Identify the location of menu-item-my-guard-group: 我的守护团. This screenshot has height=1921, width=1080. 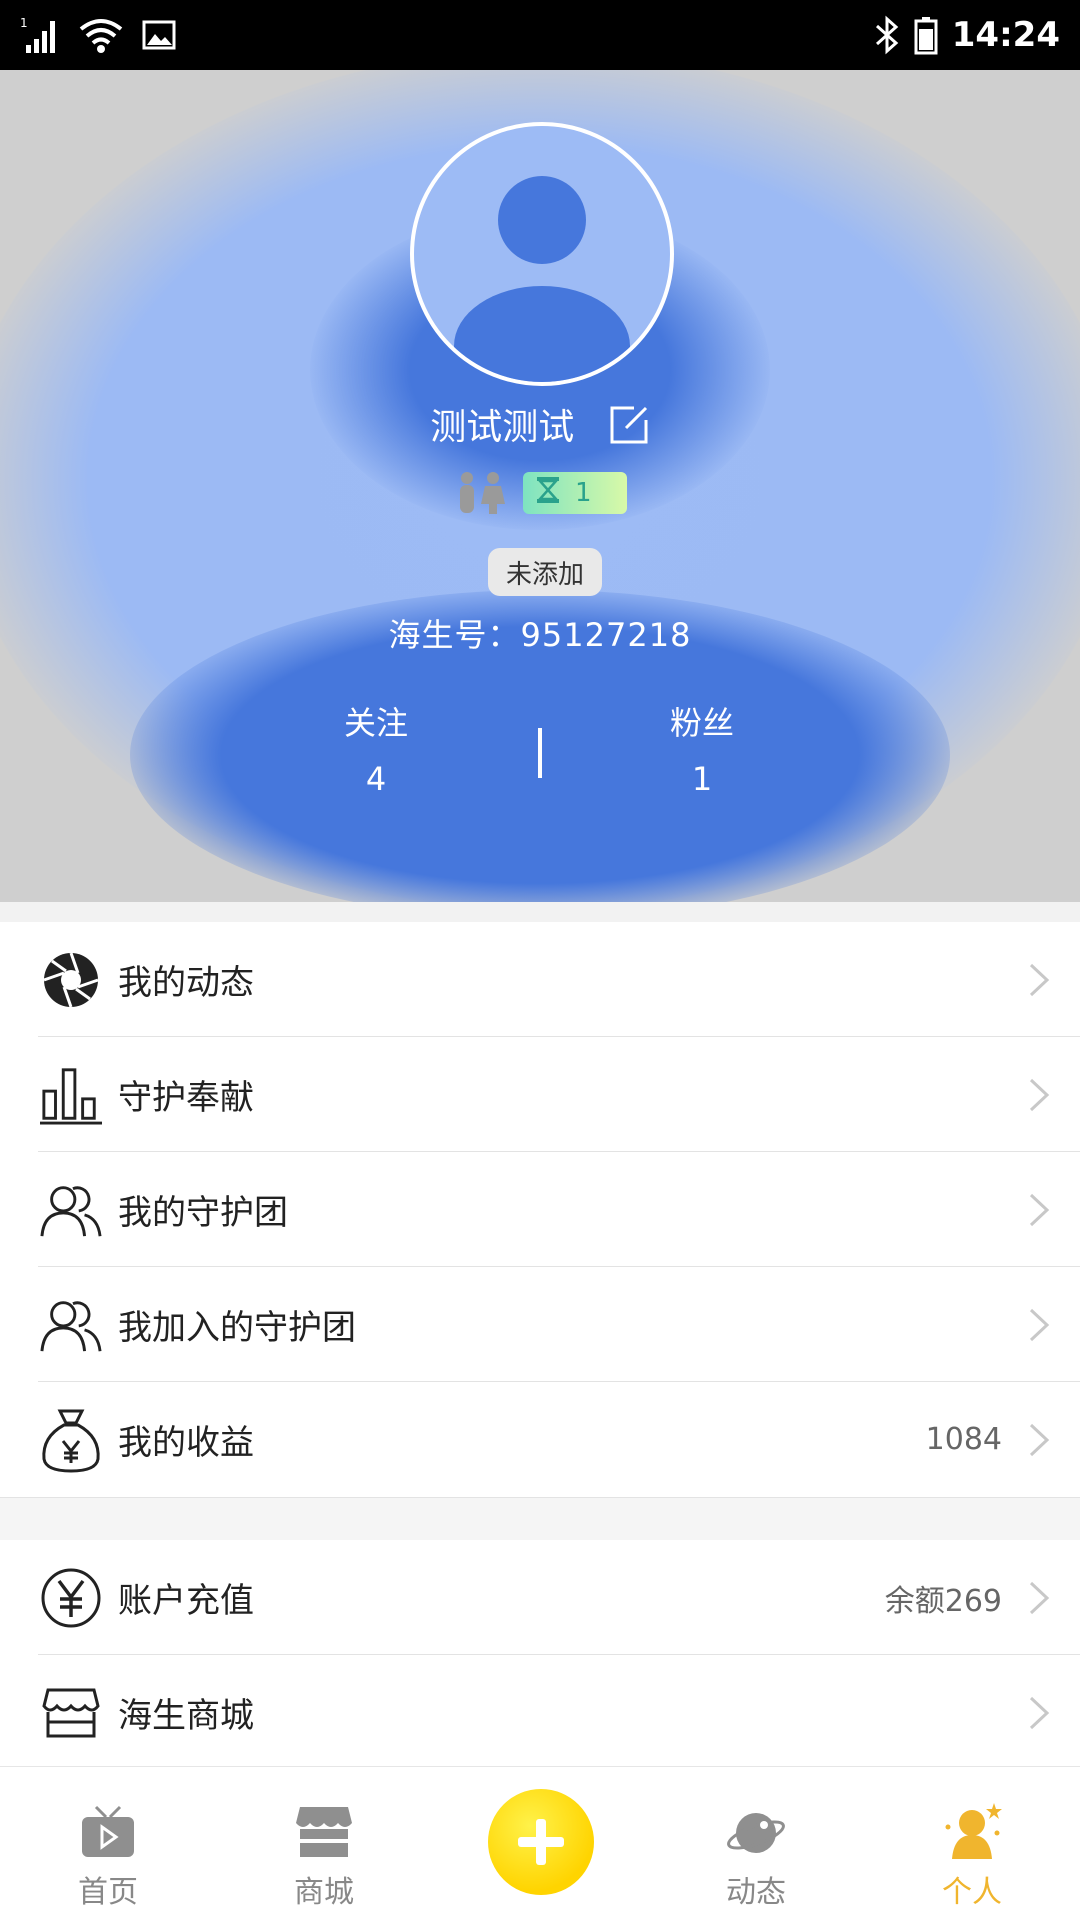
(540, 1209).